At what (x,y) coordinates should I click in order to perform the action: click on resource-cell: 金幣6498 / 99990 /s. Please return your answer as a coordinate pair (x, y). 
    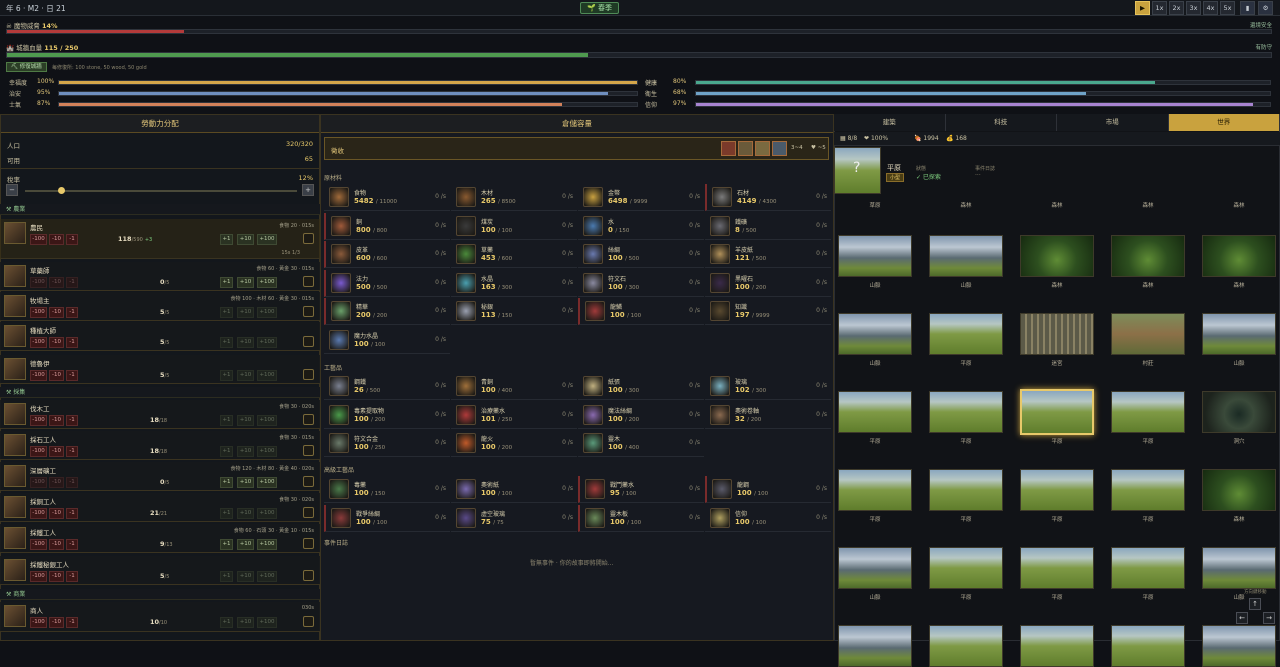
    Looking at the image, I should click on (641, 197).